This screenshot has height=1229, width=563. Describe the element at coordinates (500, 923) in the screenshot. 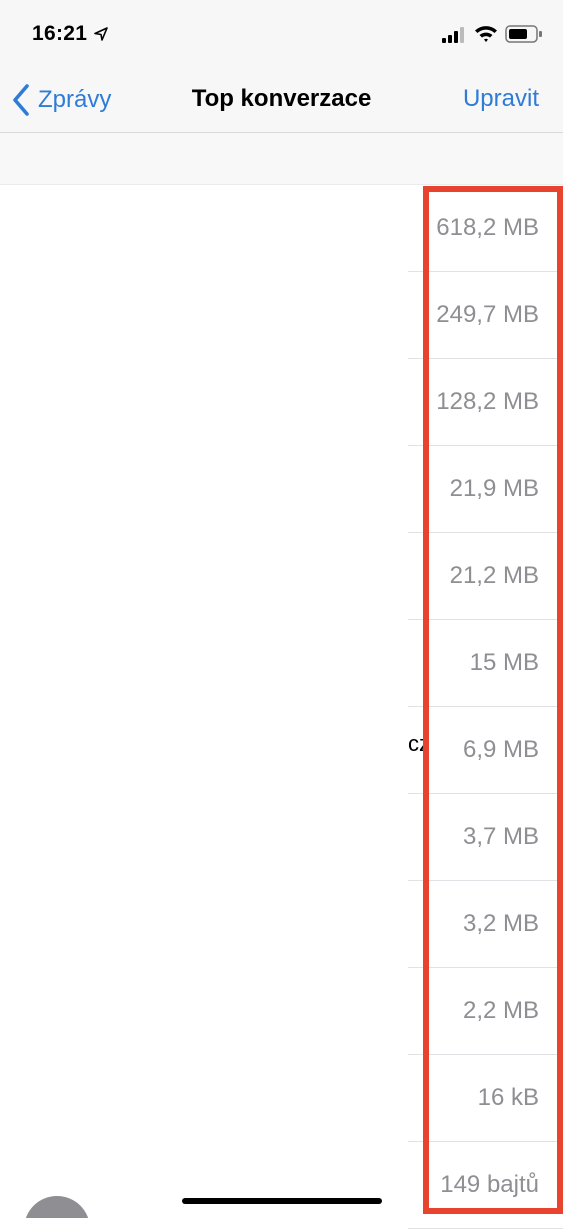

I see `conversation-size: 3,2 MB` at that location.